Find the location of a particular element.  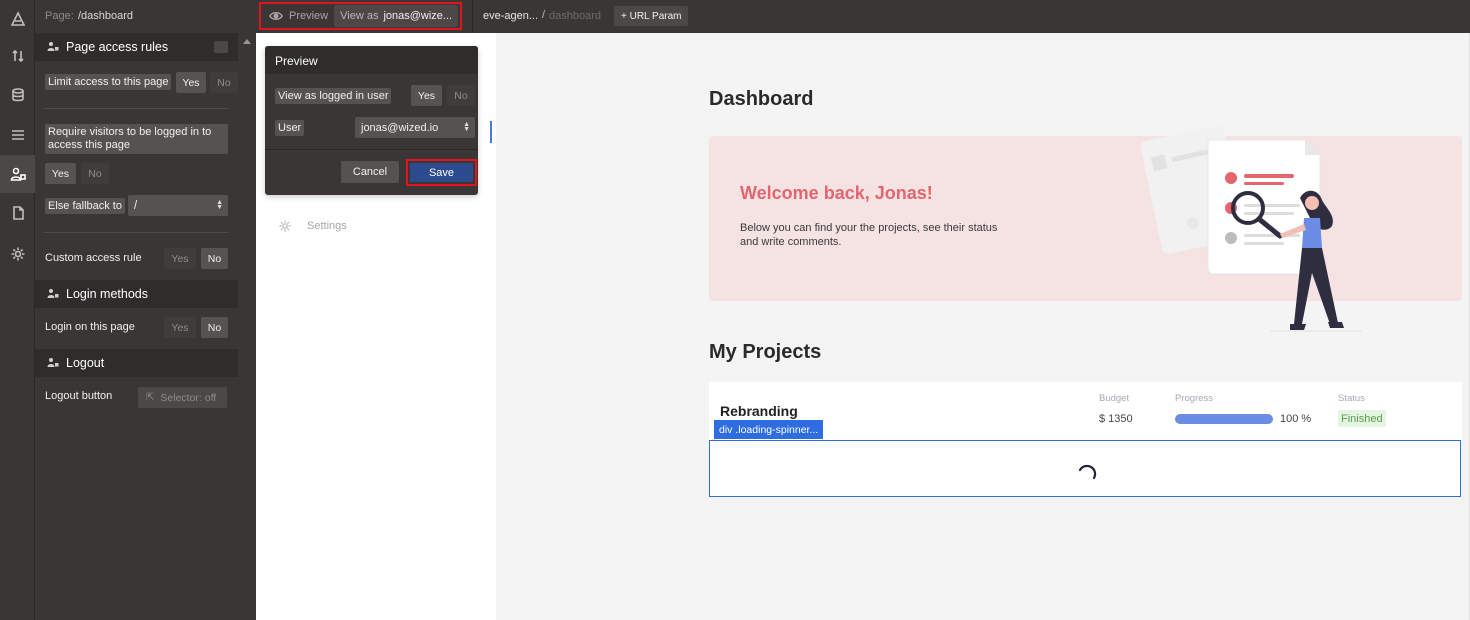

popup-title: Preview is located at coordinates (371, 60).